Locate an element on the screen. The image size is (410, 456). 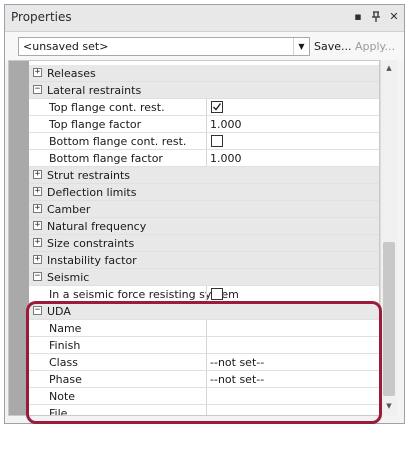
category-label: Size constraints is located at coordinates (91, 243).